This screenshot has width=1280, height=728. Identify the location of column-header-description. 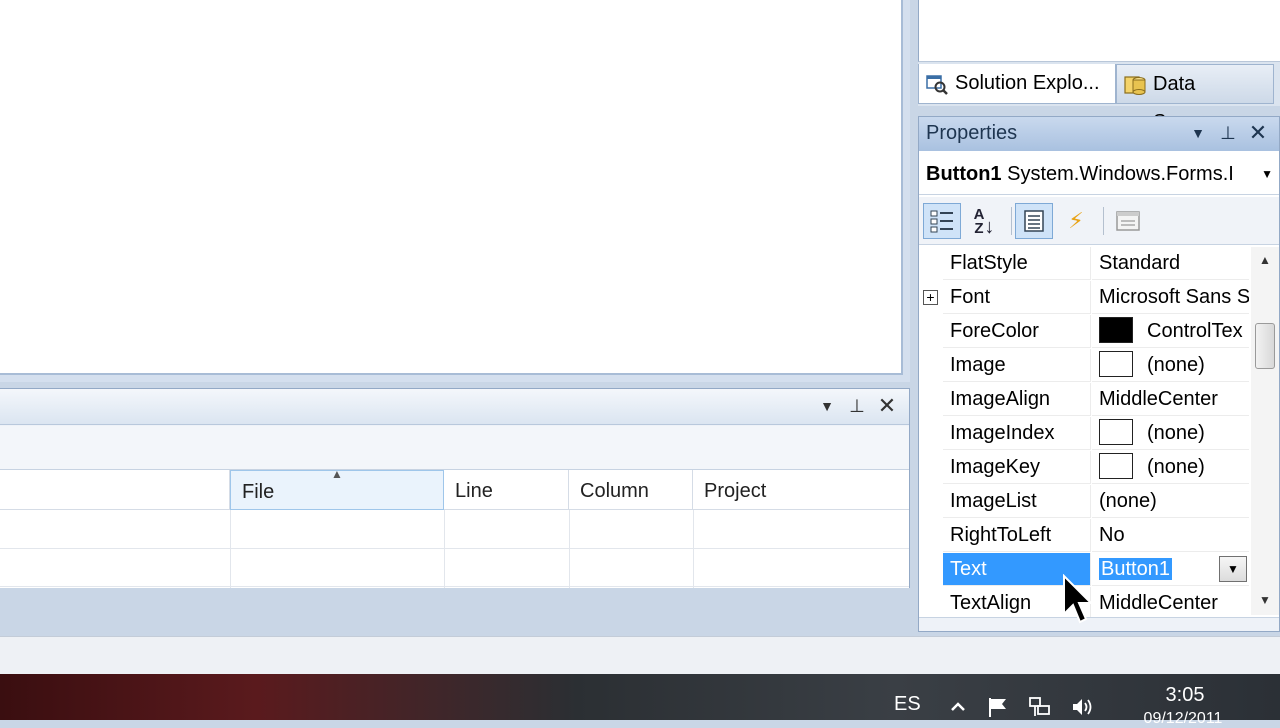
(115, 490).